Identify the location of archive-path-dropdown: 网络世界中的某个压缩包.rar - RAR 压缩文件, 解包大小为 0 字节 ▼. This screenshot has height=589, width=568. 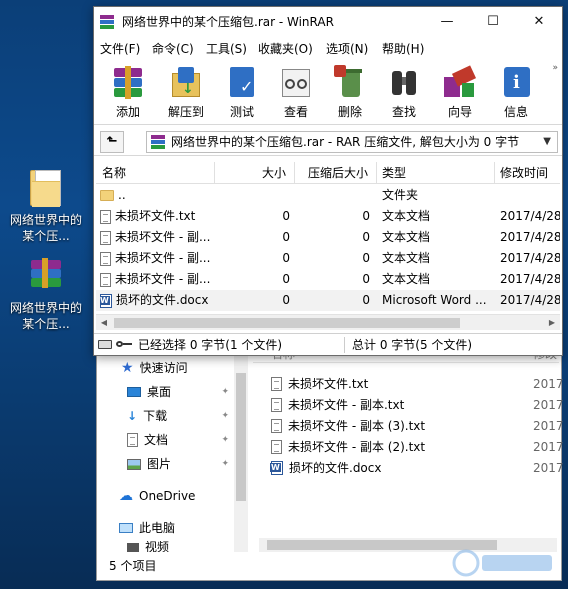
(352, 142).